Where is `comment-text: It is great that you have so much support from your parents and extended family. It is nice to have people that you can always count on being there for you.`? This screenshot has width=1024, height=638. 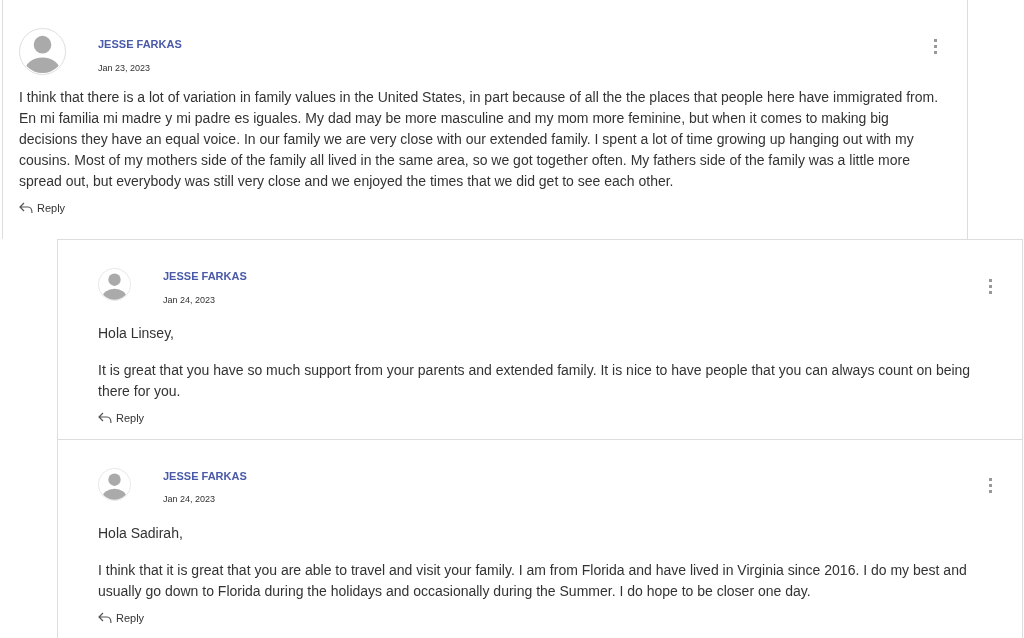
comment-text: It is great that you have so much support from your parents and extended family. It is nice to have people that you can always count on being there for you. is located at coordinates (535, 381).